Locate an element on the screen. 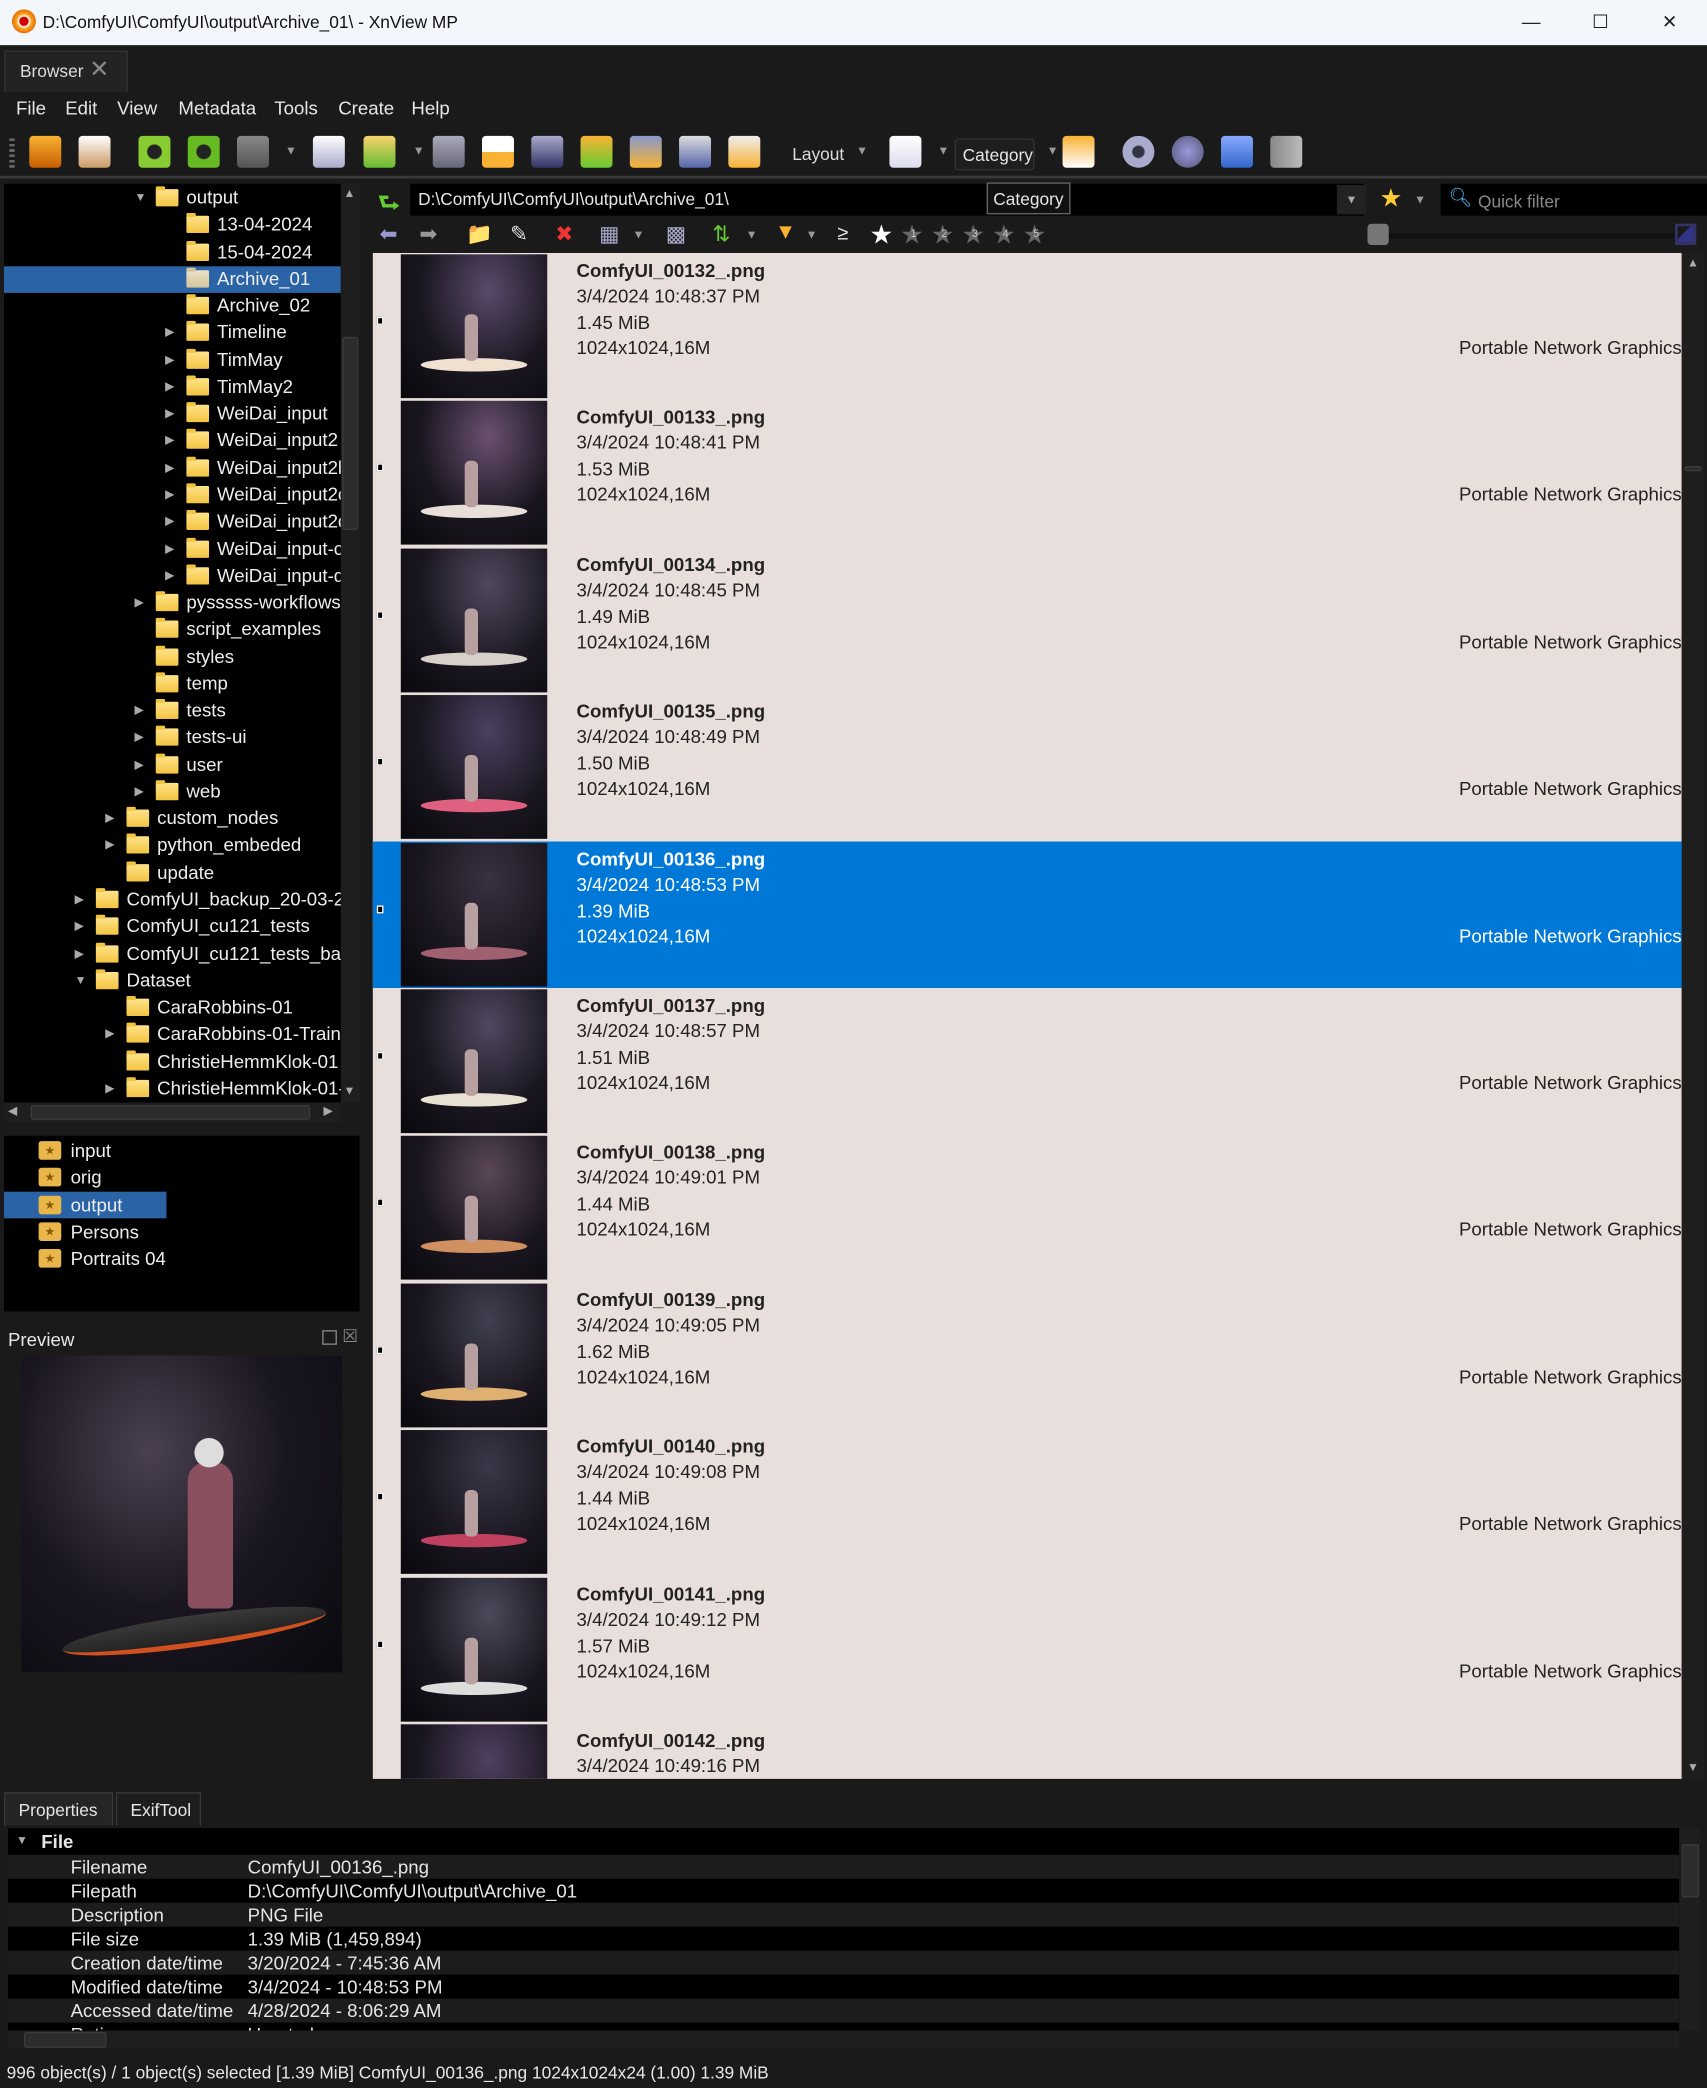  scroll-down-icon: ▼ is located at coordinates (1693, 1766).